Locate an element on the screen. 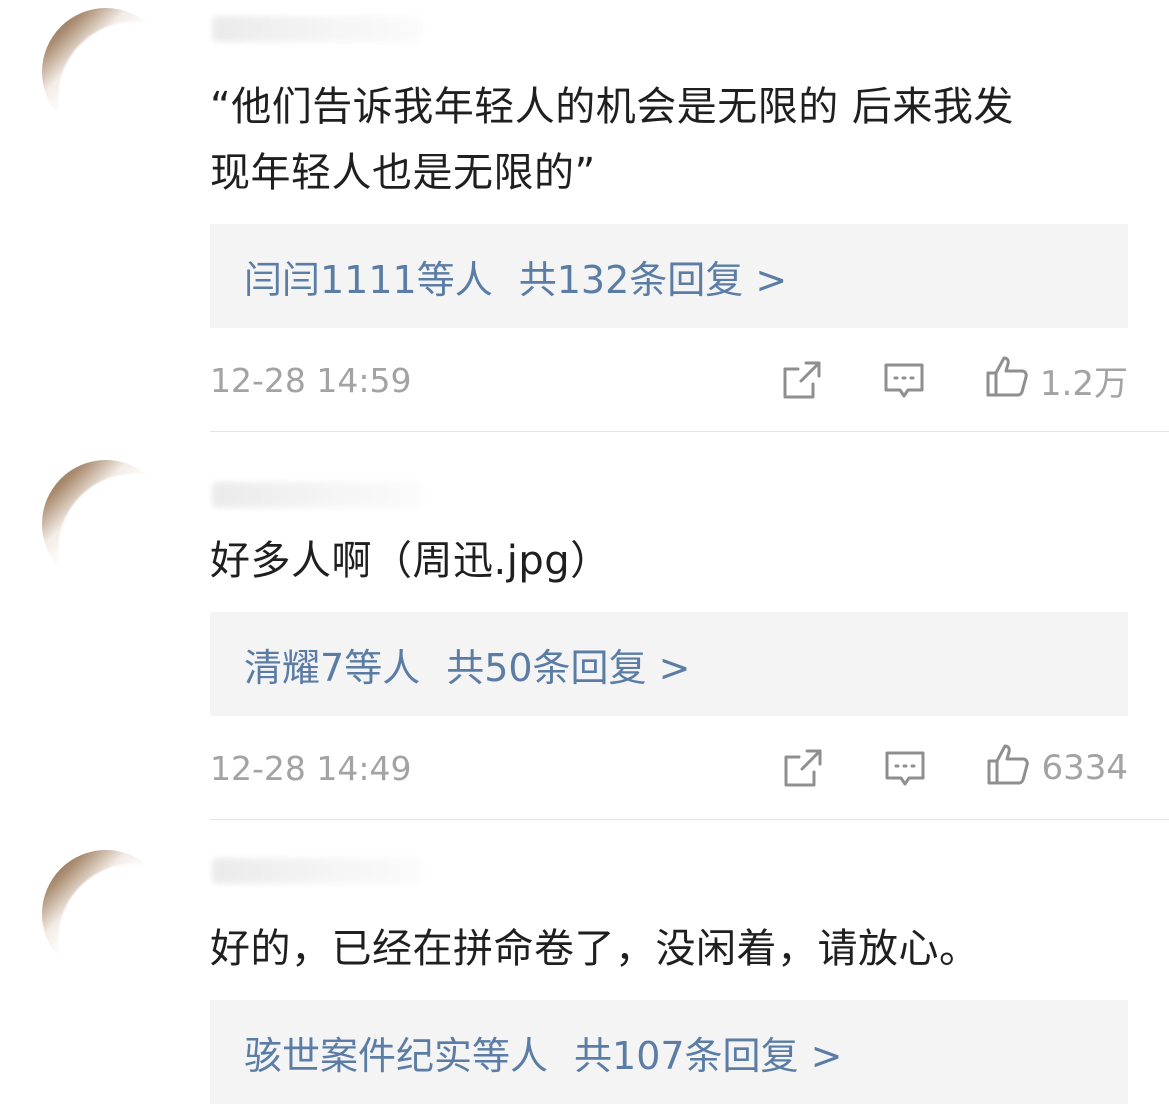 The height and width of the screenshot is (1104, 1169). replies-preview-button: 闫闫1111 等人 共132条回复 > is located at coordinates (669, 276).